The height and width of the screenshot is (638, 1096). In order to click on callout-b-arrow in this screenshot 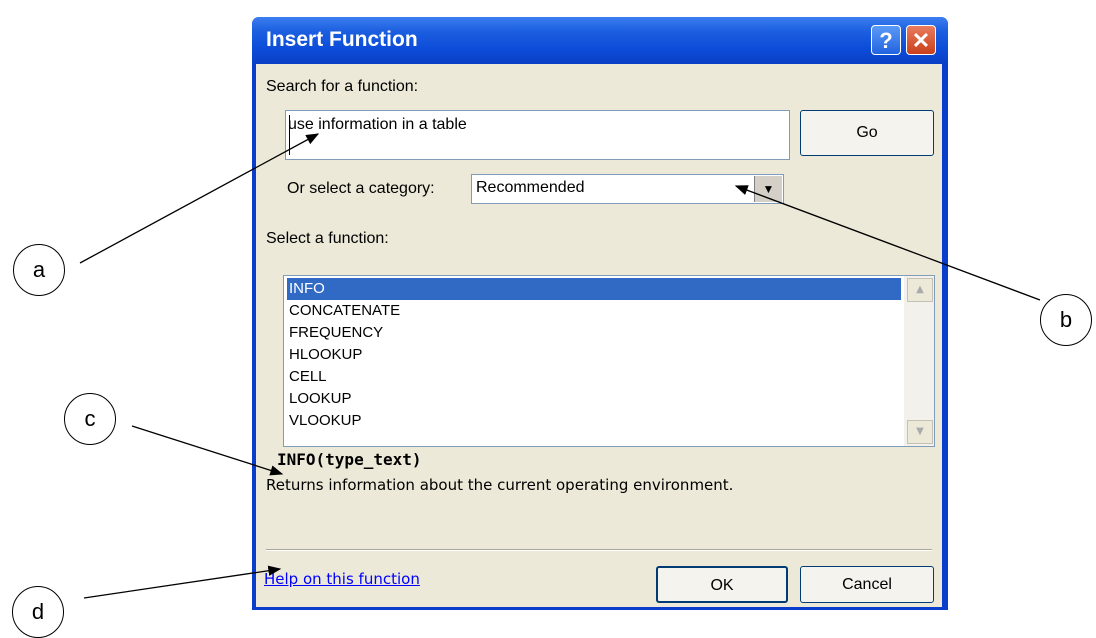, I will do `click(887, 243)`.